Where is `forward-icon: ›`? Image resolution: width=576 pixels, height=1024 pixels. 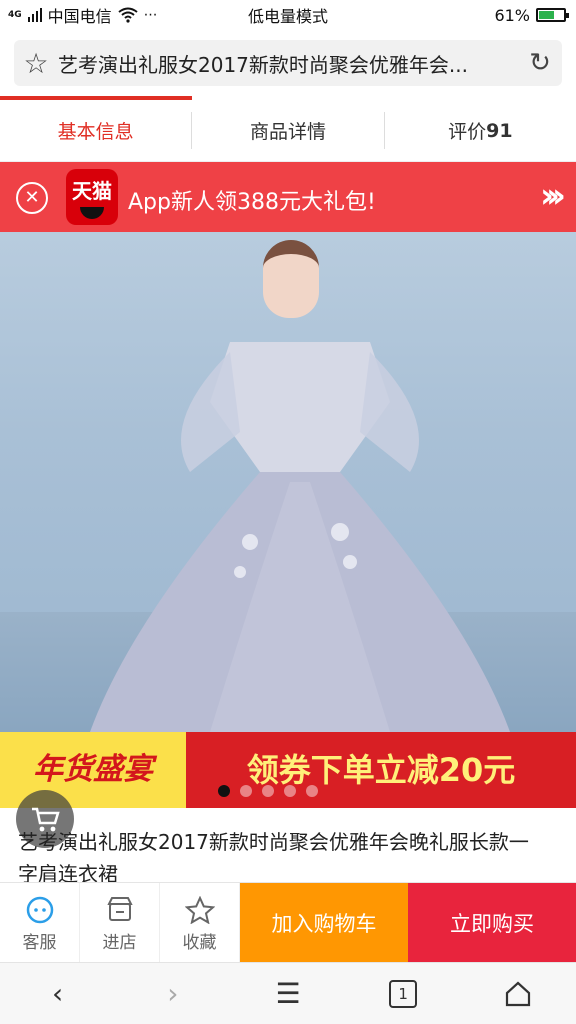
forward-icon: › is located at coordinates (172, 993).